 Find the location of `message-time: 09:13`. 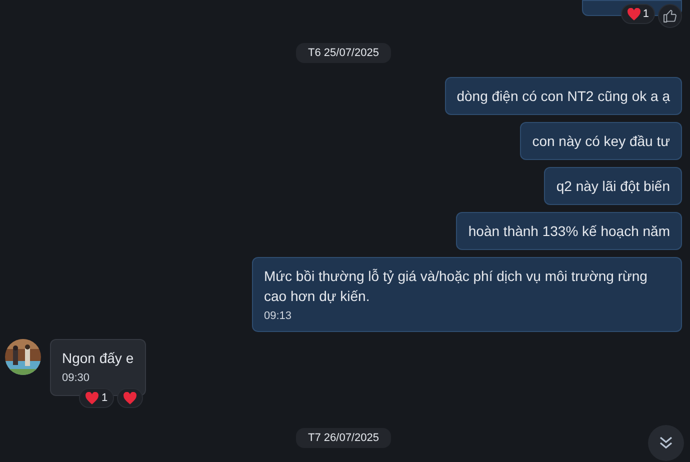

message-time: 09:13 is located at coordinates (278, 316).